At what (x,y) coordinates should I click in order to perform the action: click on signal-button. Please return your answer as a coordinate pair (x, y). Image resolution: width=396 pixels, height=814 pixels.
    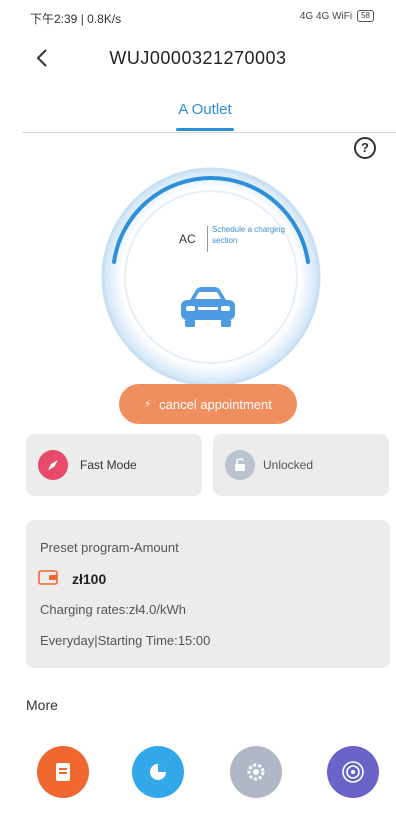
    Looking at the image, I should click on (353, 772).